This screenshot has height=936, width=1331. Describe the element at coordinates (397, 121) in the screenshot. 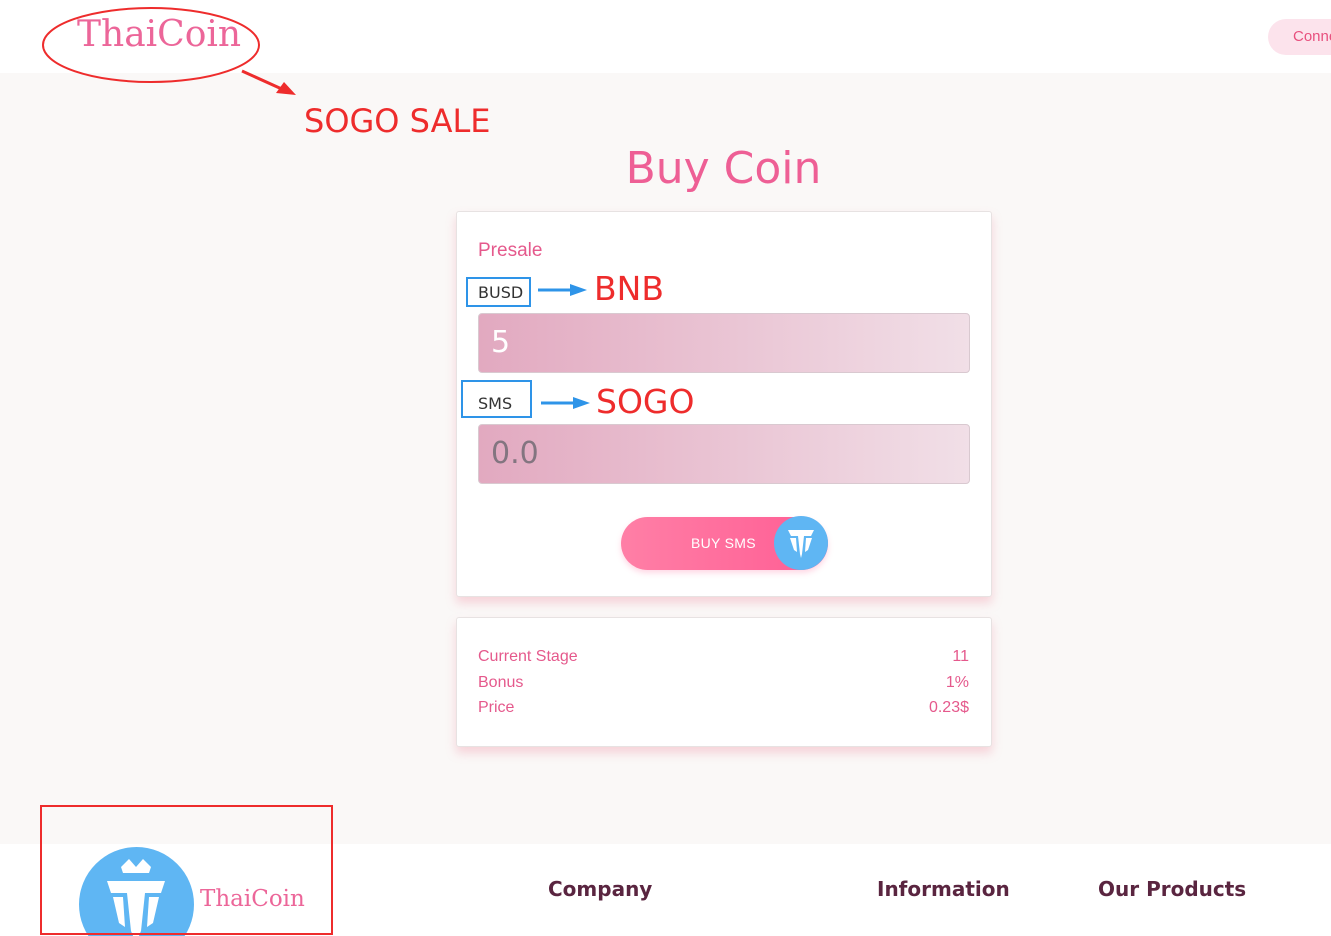

I see `sogo-sale-annotation: SOGO SALE` at that location.